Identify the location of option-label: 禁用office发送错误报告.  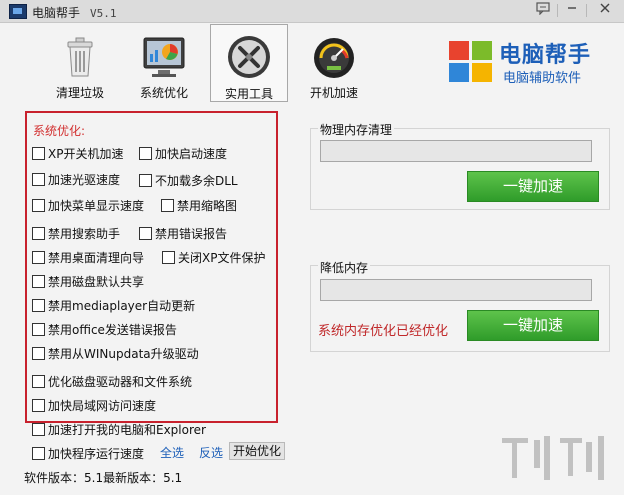
(112, 330).